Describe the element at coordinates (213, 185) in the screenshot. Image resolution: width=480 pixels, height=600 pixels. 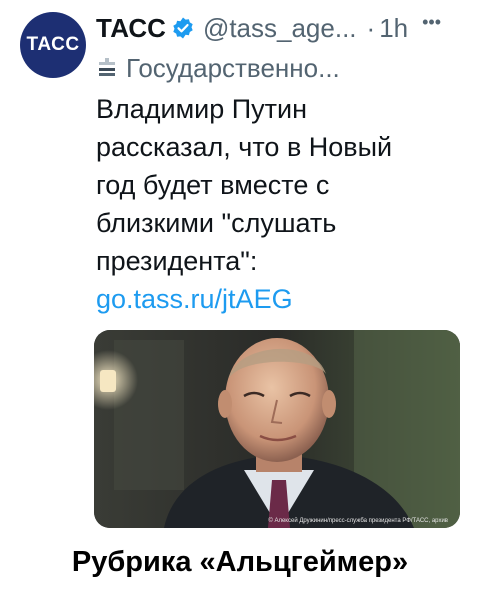
I see `tweet-text-line: год будет вместе с` at that location.